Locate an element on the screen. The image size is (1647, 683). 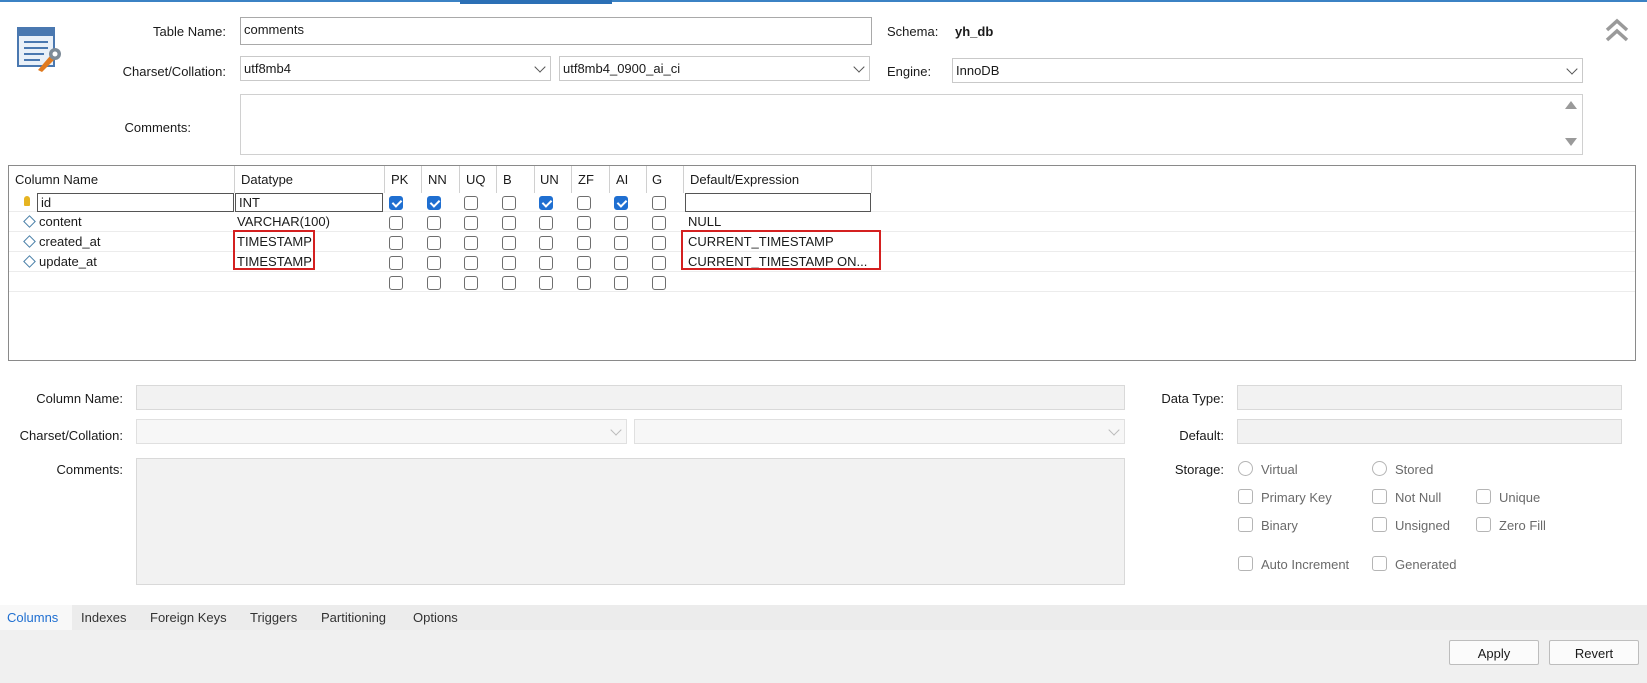
row-4-b-checkbox is located at coordinates (509, 283).